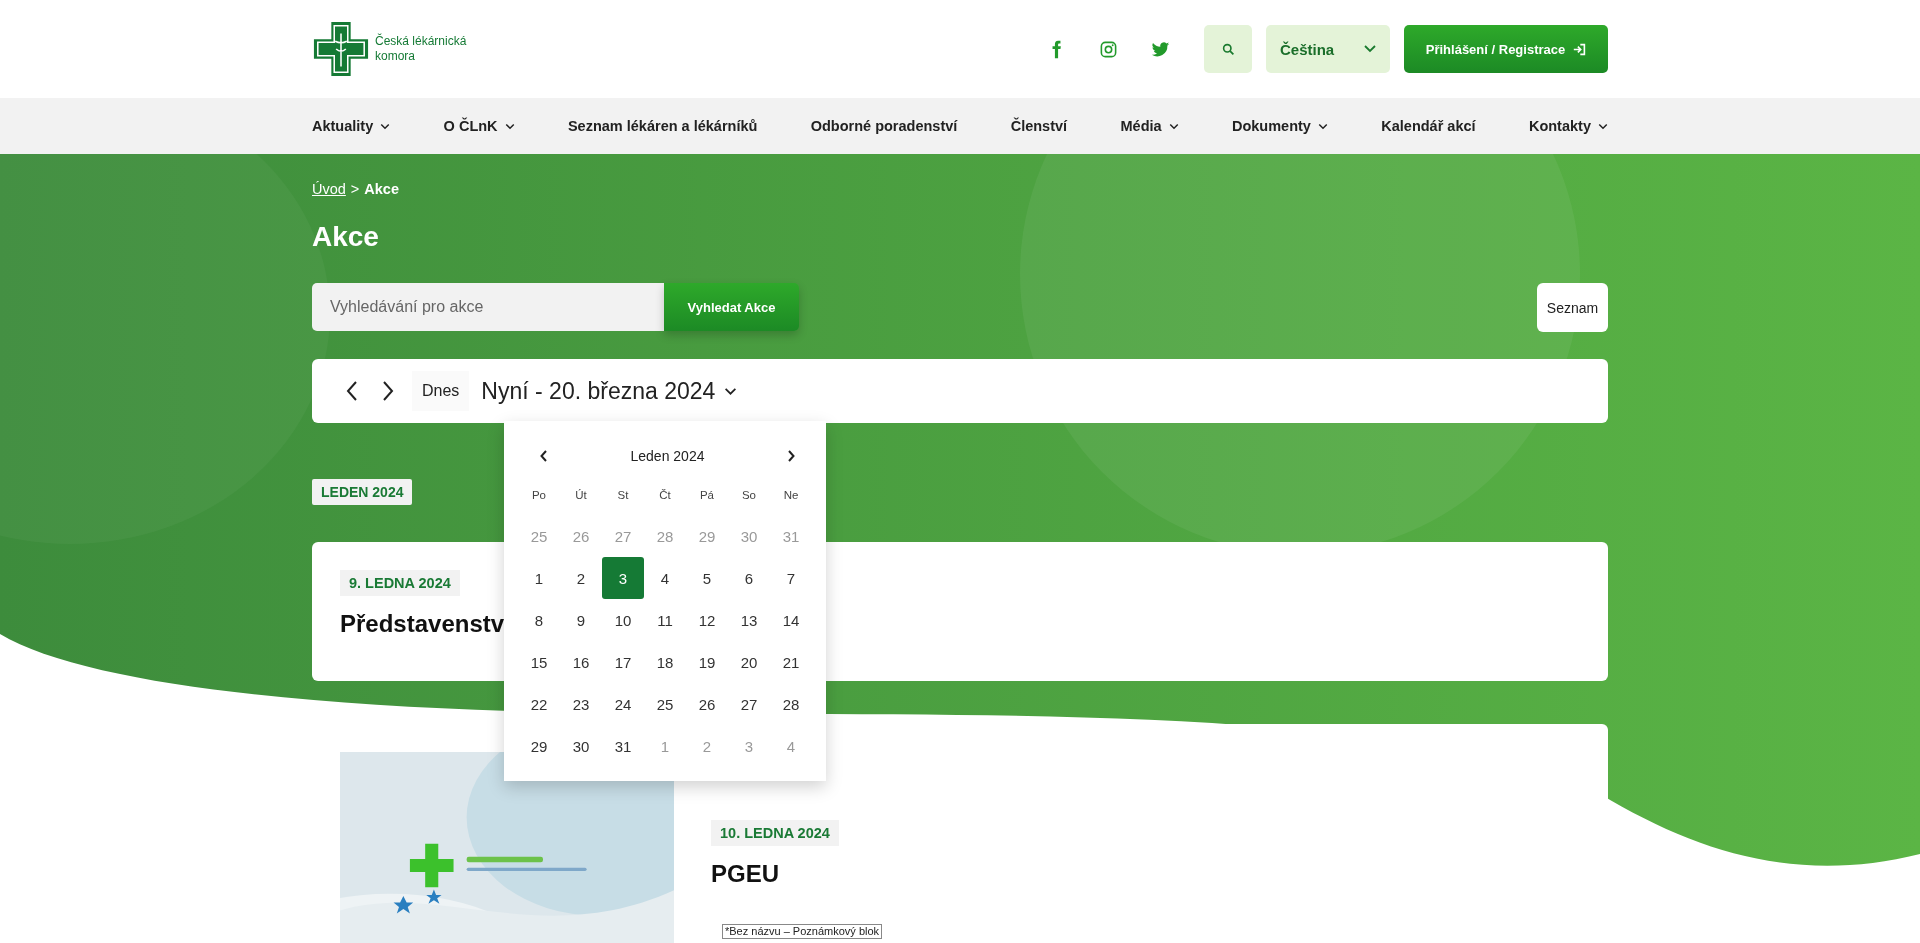 Image resolution: width=1920 pixels, height=943 pixels. I want to click on calendar-day: 14, so click(791, 620).